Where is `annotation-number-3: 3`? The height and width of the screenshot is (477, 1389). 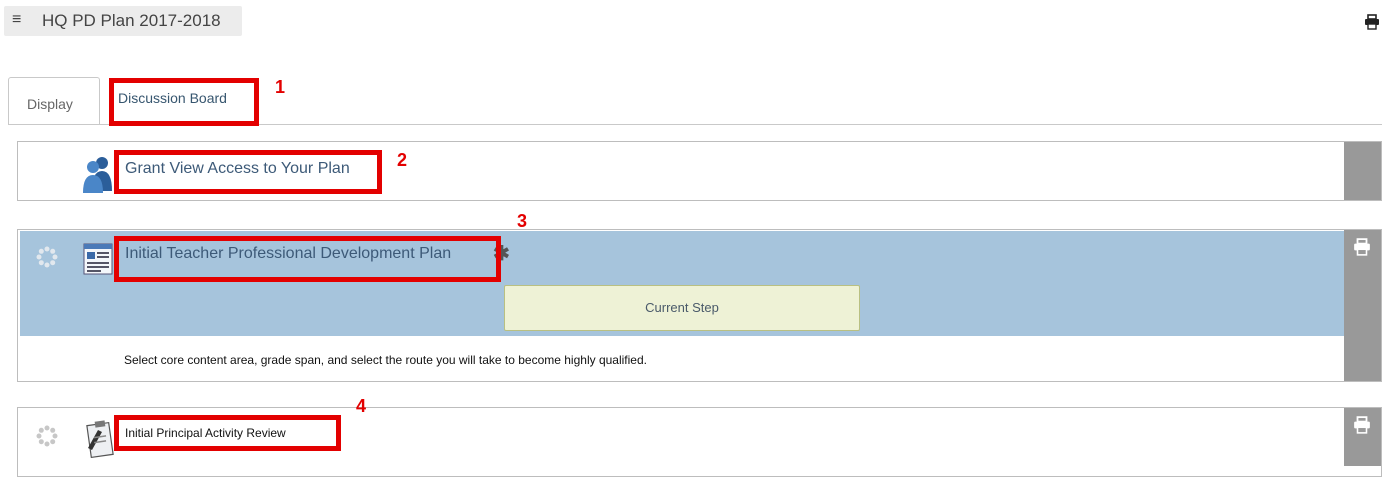
annotation-number-3: 3 is located at coordinates (522, 221).